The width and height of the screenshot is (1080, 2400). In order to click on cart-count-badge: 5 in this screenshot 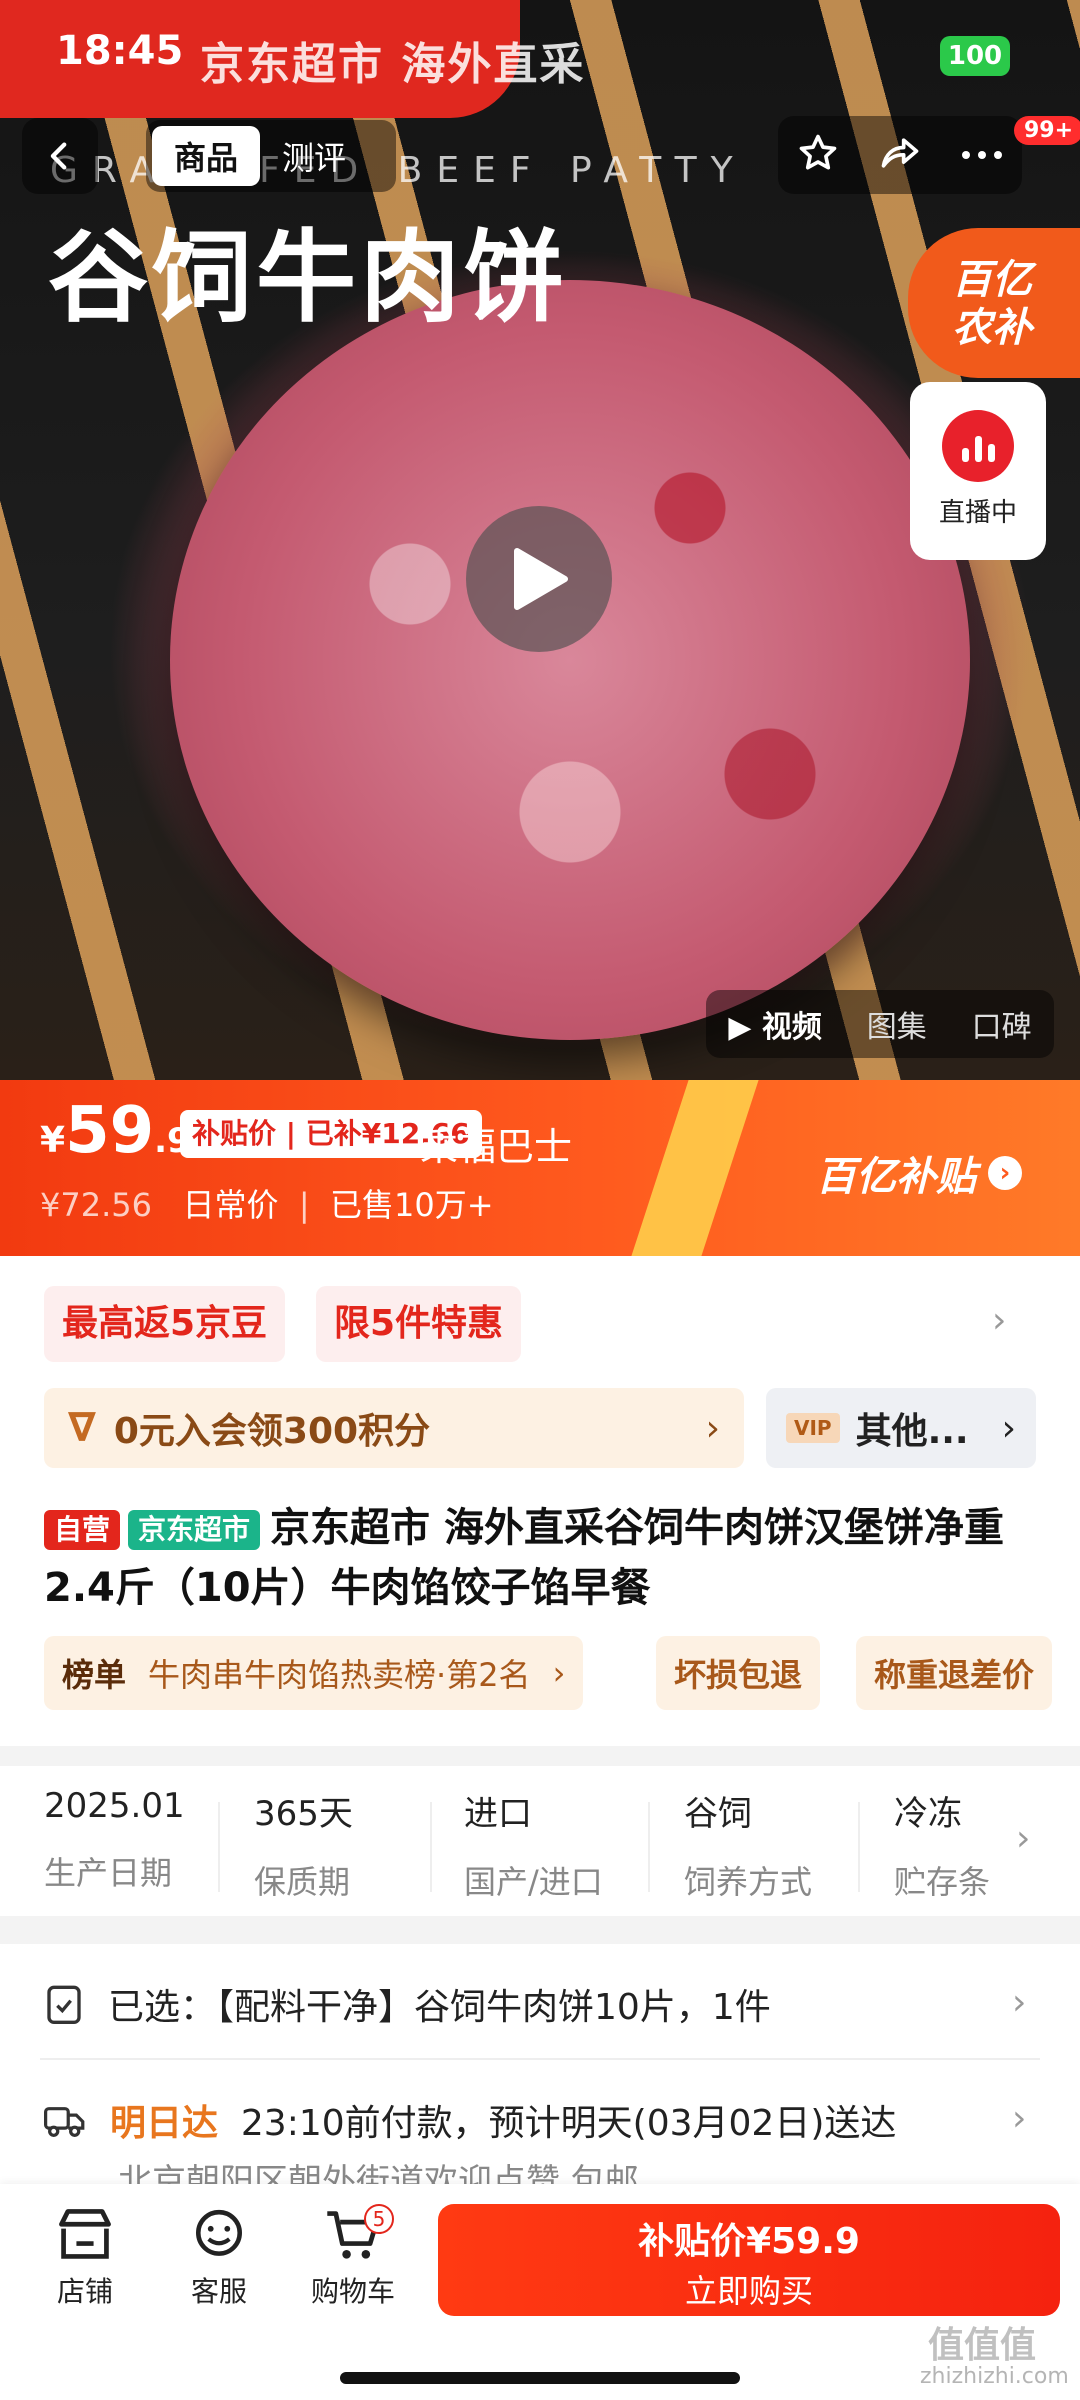, I will do `click(379, 2219)`.